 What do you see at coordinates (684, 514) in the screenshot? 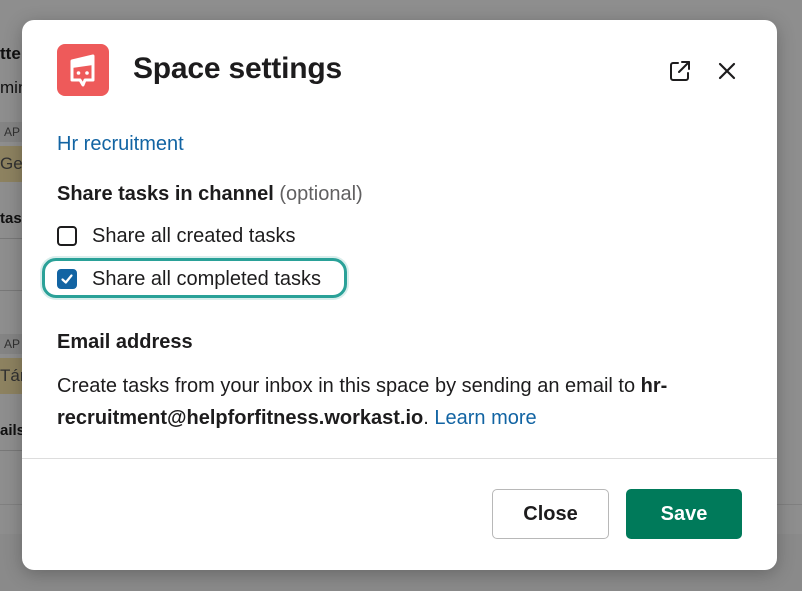
I see `save-button: Save` at bounding box center [684, 514].